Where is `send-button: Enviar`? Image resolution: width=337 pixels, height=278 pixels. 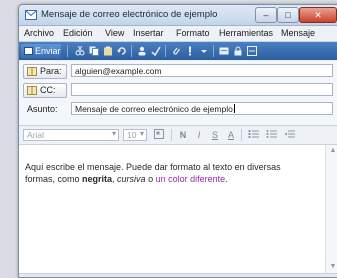 send-button: Enviar is located at coordinates (41, 51).